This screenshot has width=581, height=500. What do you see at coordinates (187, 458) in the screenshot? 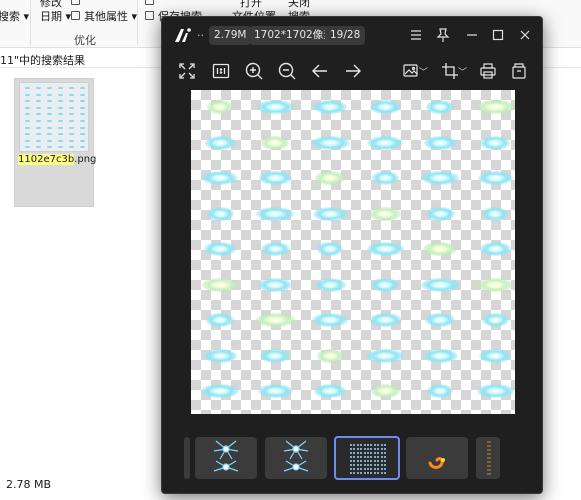
I see `filmstrip-edge` at bounding box center [187, 458].